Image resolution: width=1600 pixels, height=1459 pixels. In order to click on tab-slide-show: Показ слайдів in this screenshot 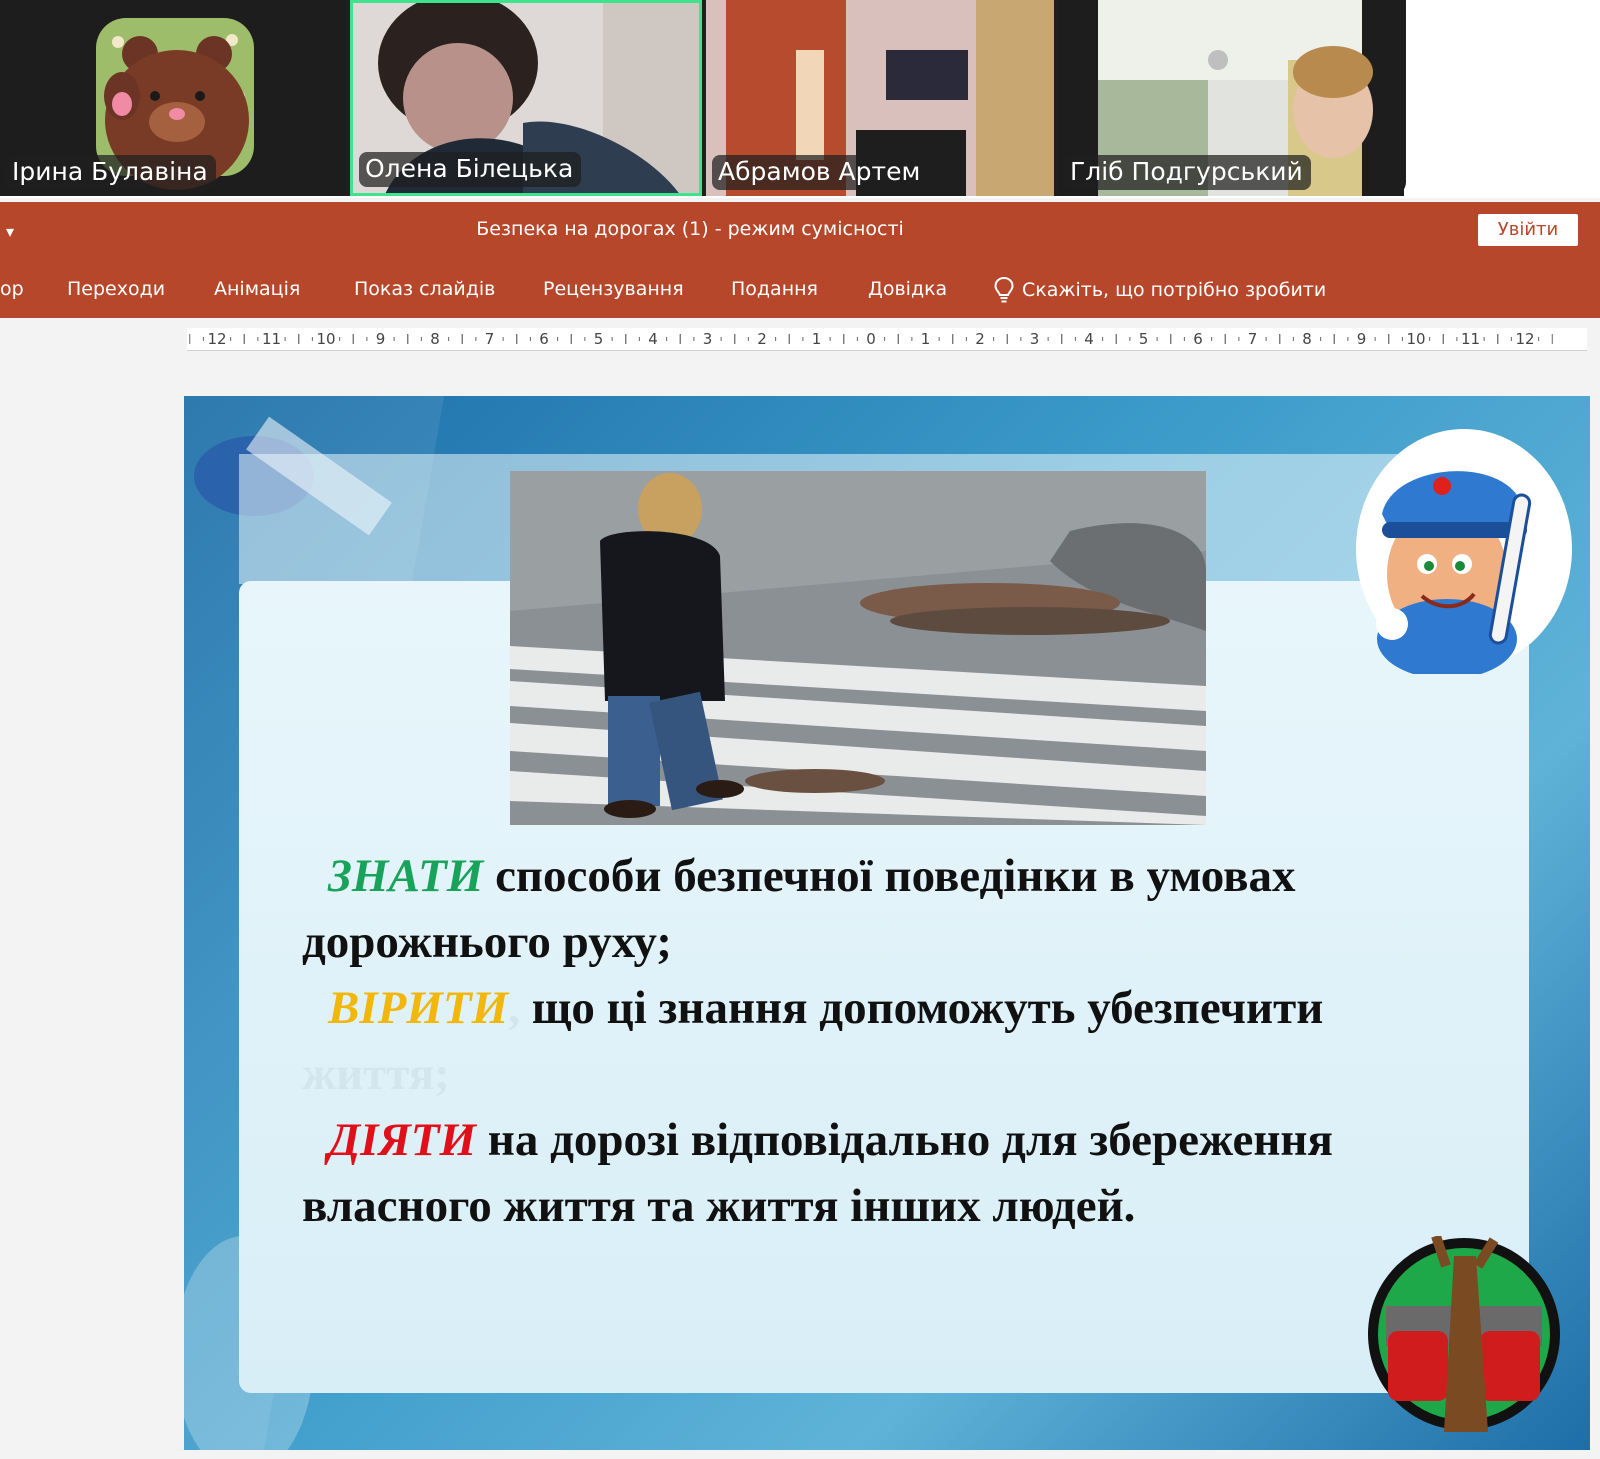, I will do `click(424, 289)`.